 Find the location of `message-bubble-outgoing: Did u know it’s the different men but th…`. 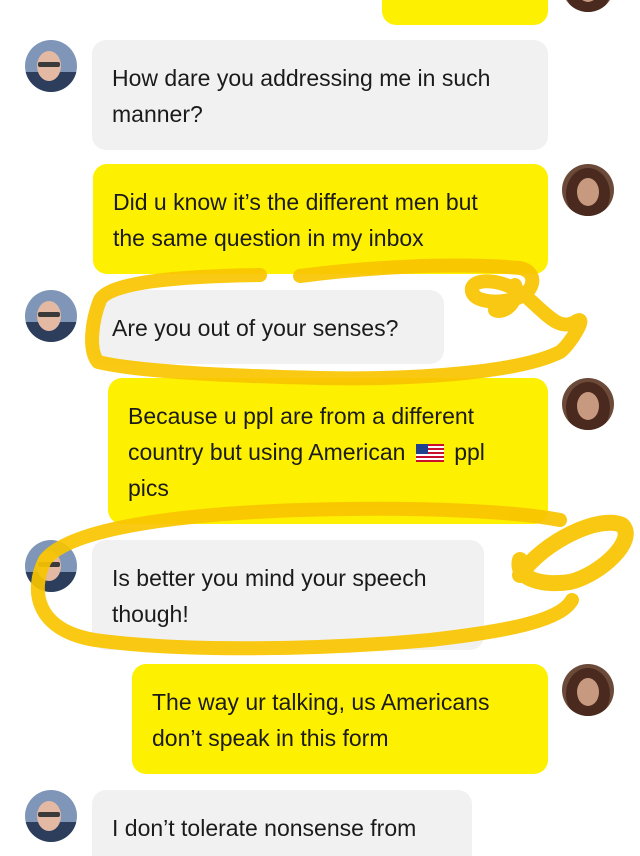

message-bubble-outgoing: Did u know it’s the different men but th… is located at coordinates (320, 219).